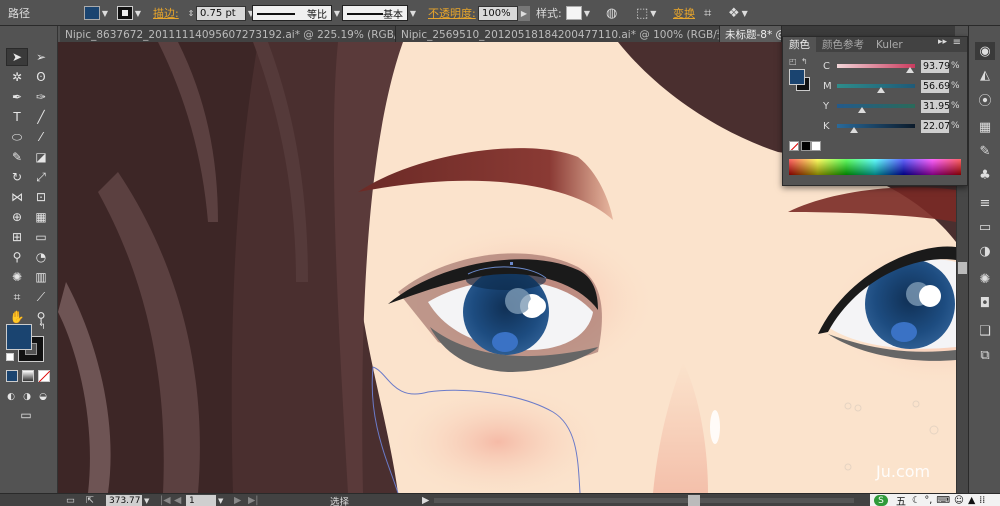  What do you see at coordinates (452, 13) in the screenshot?
I see `opacity-label: 不透明度:` at bounding box center [452, 13].